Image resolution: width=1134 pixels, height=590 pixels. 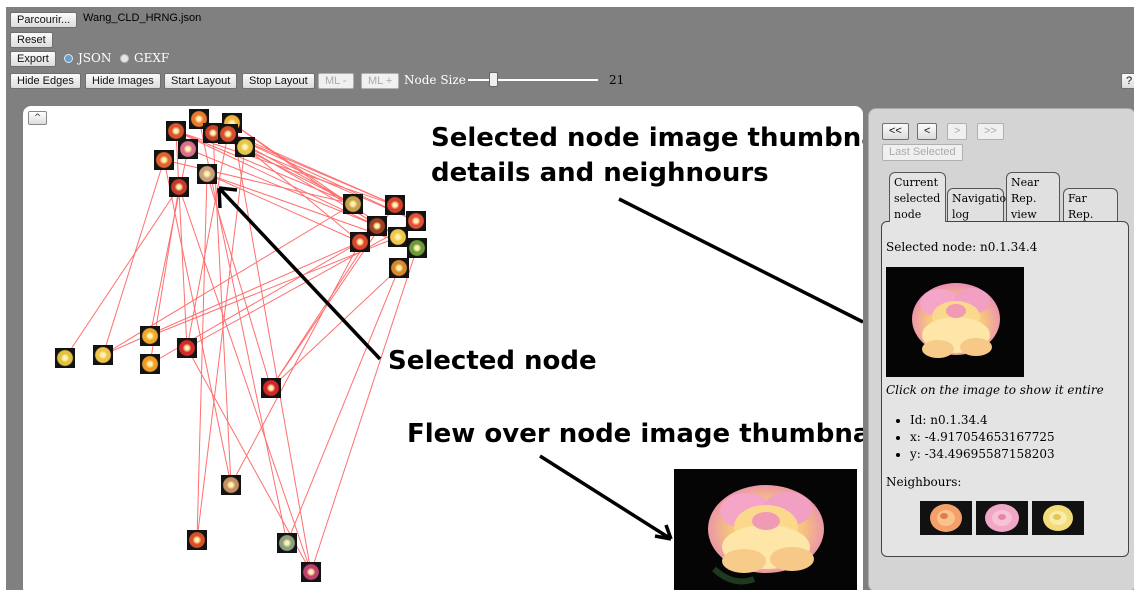 What do you see at coordinates (927, 131) in the screenshot?
I see `nav-prev-button: <` at bounding box center [927, 131].